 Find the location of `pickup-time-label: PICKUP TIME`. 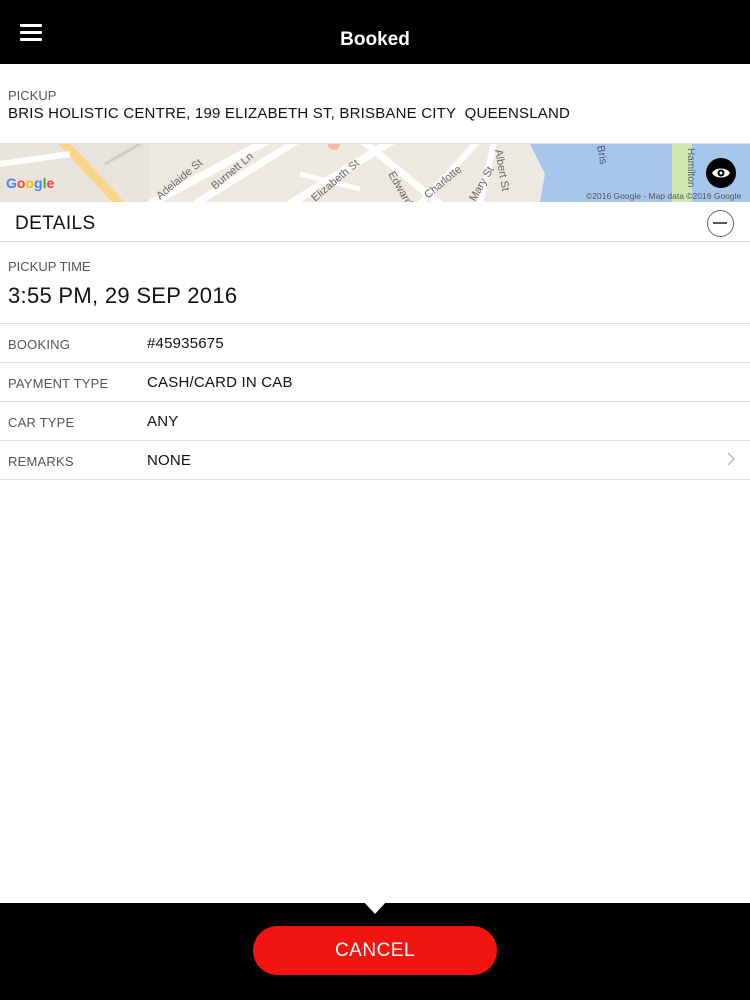

pickup-time-label: PICKUP TIME is located at coordinates (49, 266).